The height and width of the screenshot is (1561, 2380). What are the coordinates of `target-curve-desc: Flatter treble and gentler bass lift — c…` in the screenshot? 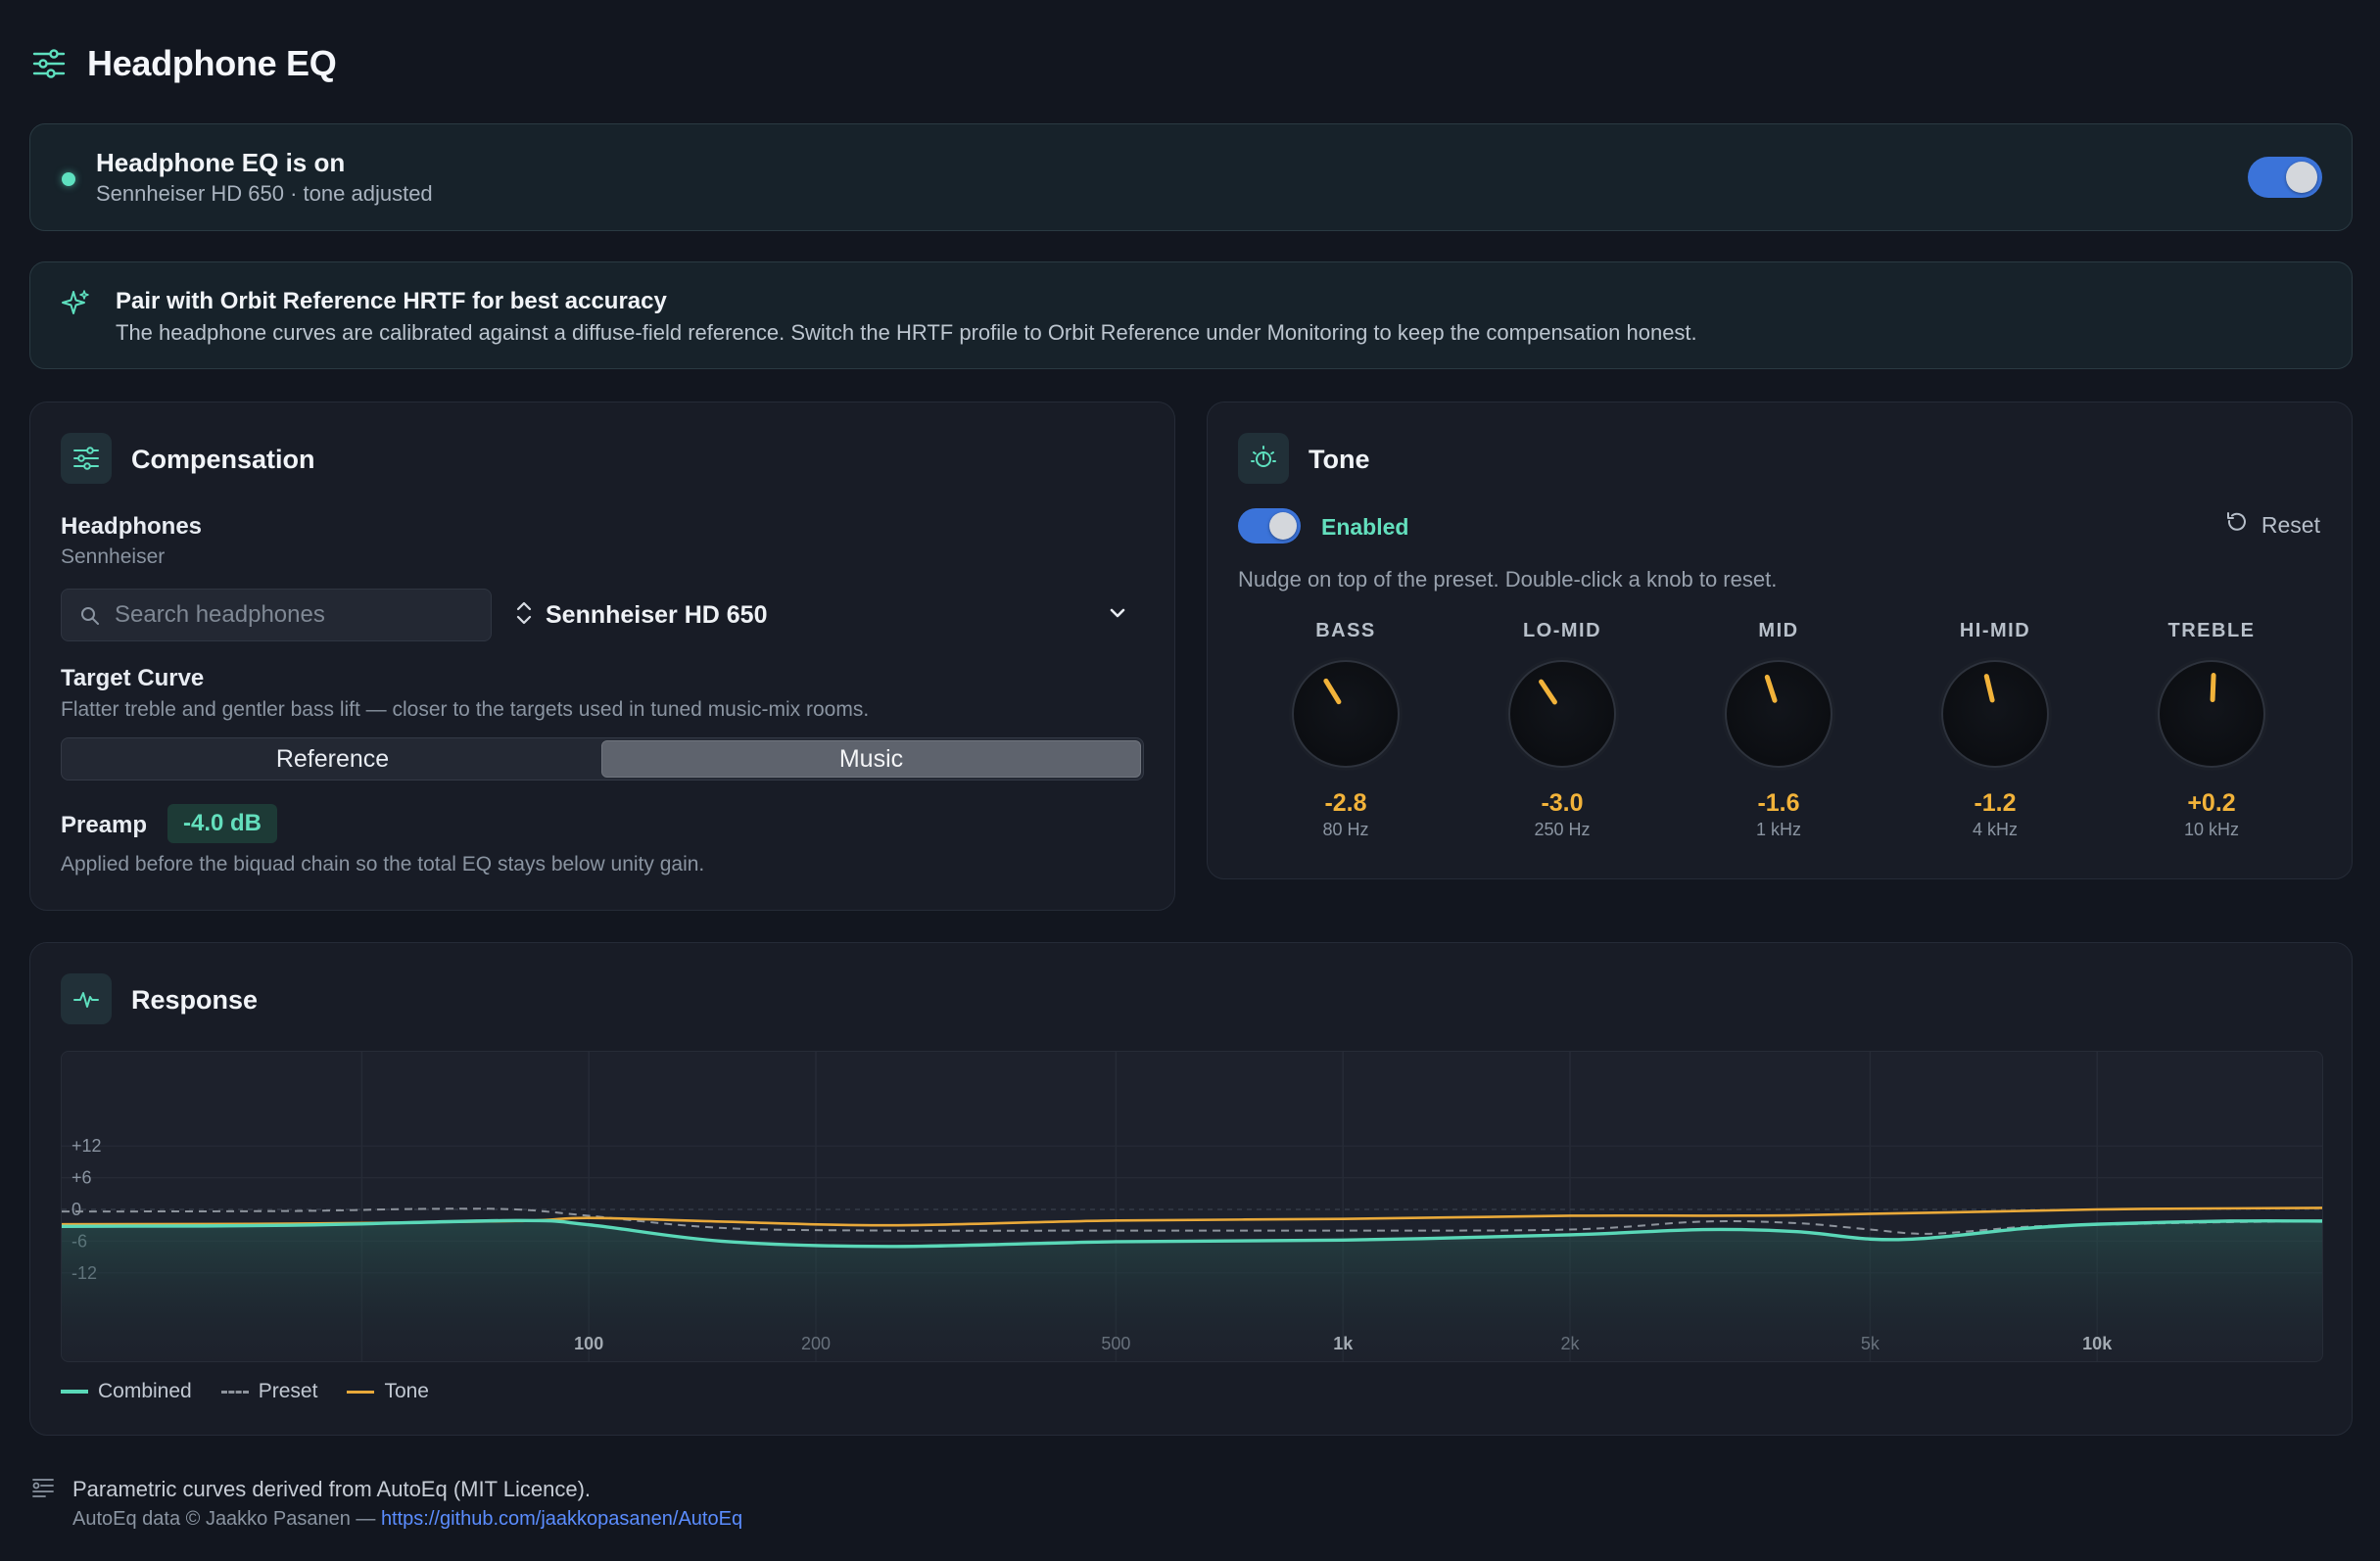 It's located at (465, 709).